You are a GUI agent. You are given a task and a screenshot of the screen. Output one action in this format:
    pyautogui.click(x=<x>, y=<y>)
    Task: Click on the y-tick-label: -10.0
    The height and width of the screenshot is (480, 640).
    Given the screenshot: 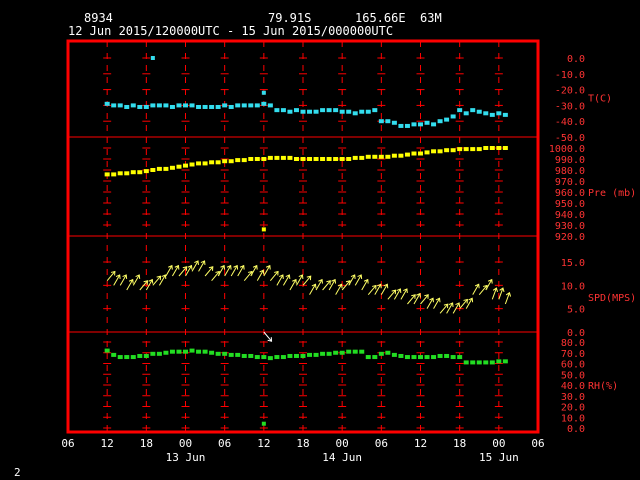 What is the action you would take?
    pyautogui.click(x=570, y=75)
    